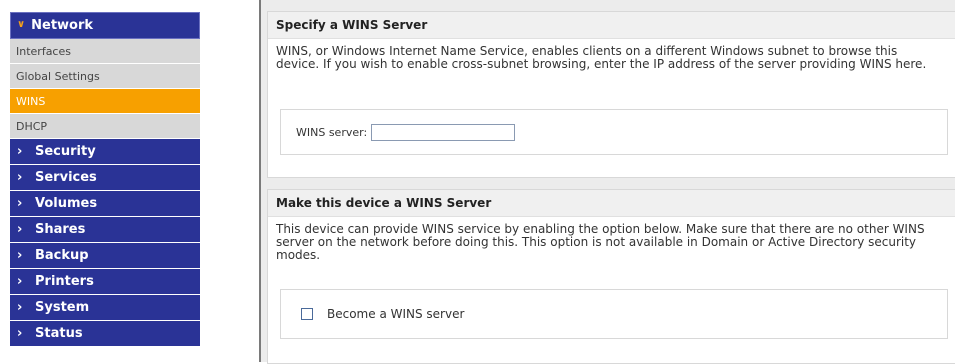 The width and height of the screenshot is (955, 364). Describe the element at coordinates (62, 255) in the screenshot. I see `nav-item-label: Backup` at that location.